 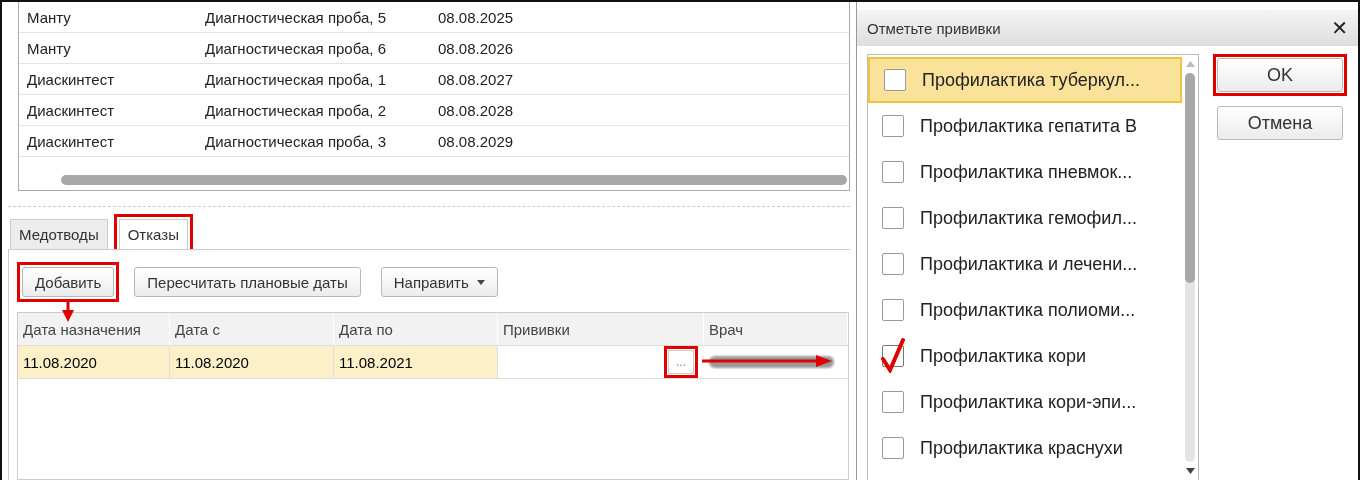 I want to click on toolbar-button: Пересчитать плановые даты, so click(x=247, y=282).